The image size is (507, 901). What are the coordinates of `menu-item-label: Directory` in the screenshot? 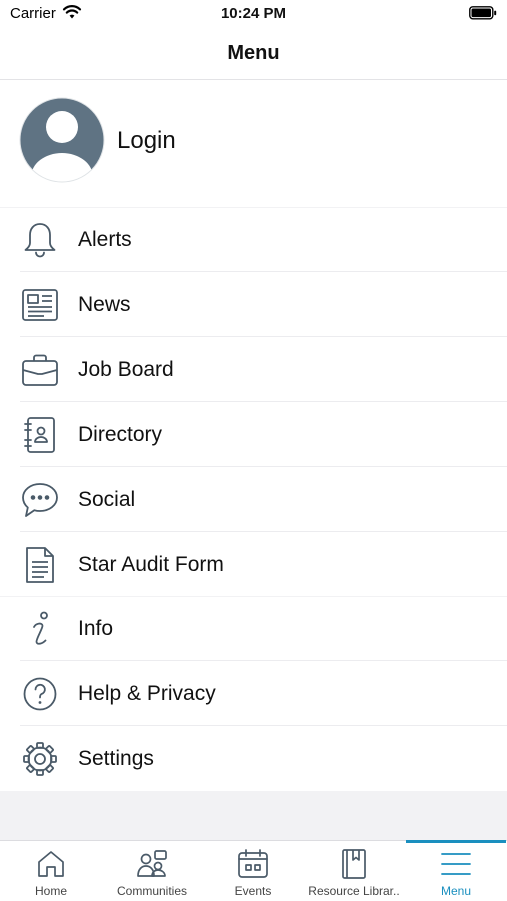 It's located at (120, 434).